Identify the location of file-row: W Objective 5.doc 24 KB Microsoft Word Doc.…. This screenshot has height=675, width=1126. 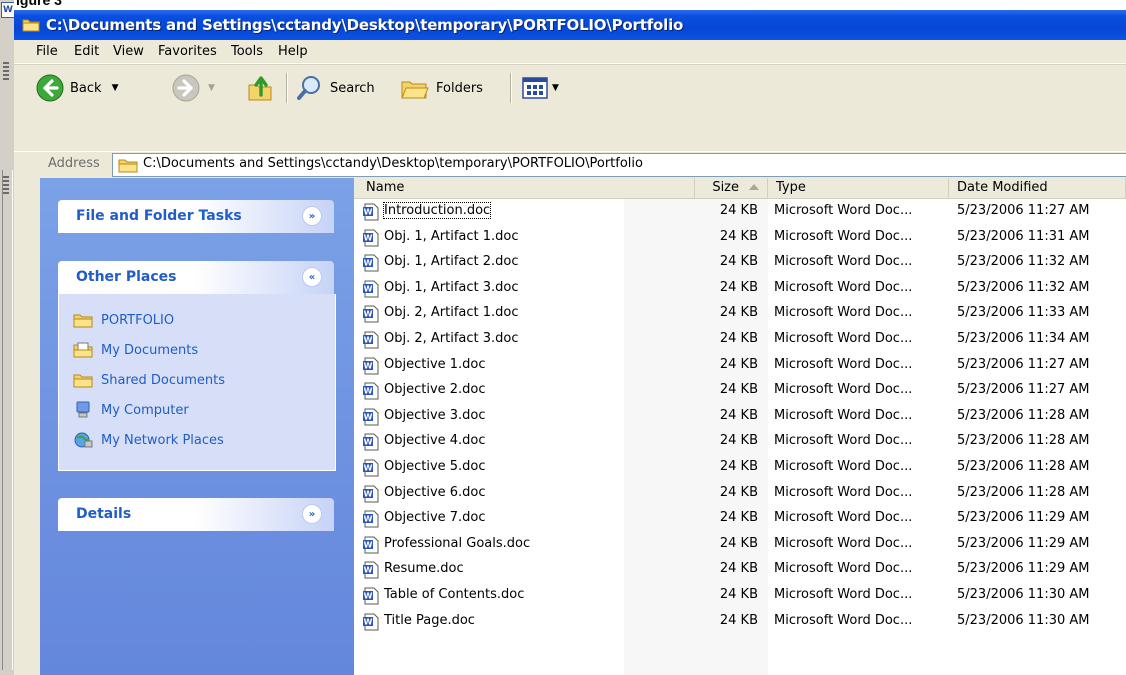
(740, 468).